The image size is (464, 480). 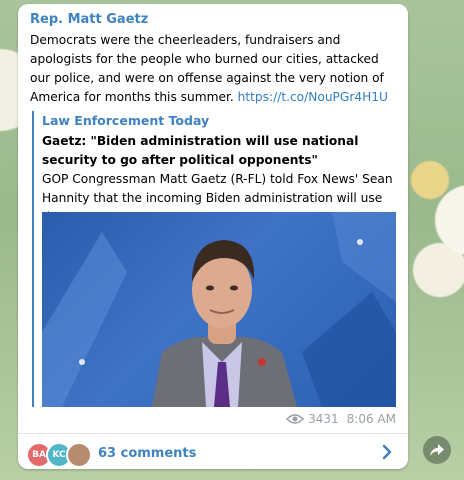 What do you see at coordinates (79, 455) in the screenshot?
I see `avatar` at bounding box center [79, 455].